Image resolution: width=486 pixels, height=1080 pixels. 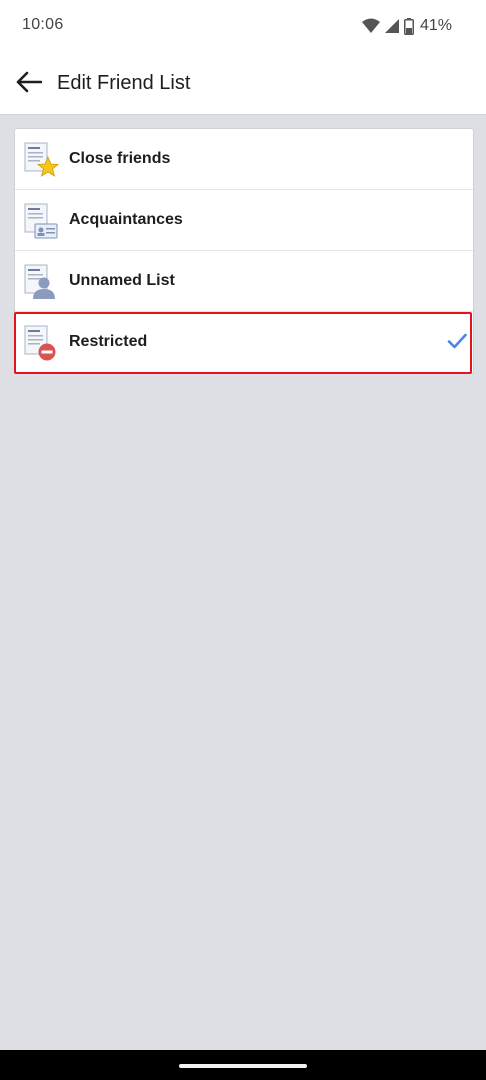 What do you see at coordinates (124, 83) in the screenshot?
I see `page-title: Edit Friend List` at bounding box center [124, 83].